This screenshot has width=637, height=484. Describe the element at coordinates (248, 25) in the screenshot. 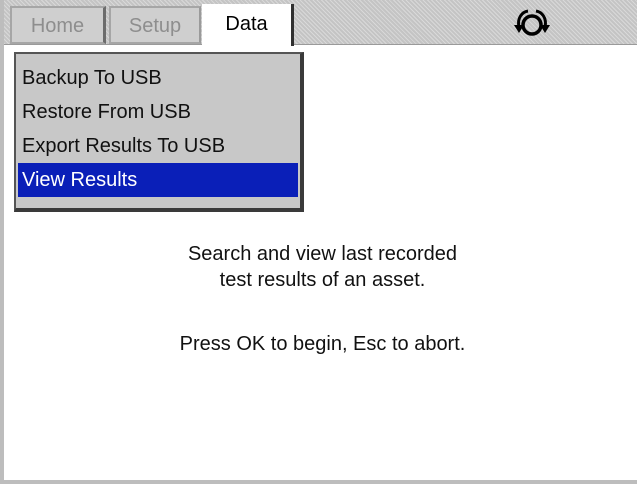

I see `tab-data: Data` at that location.